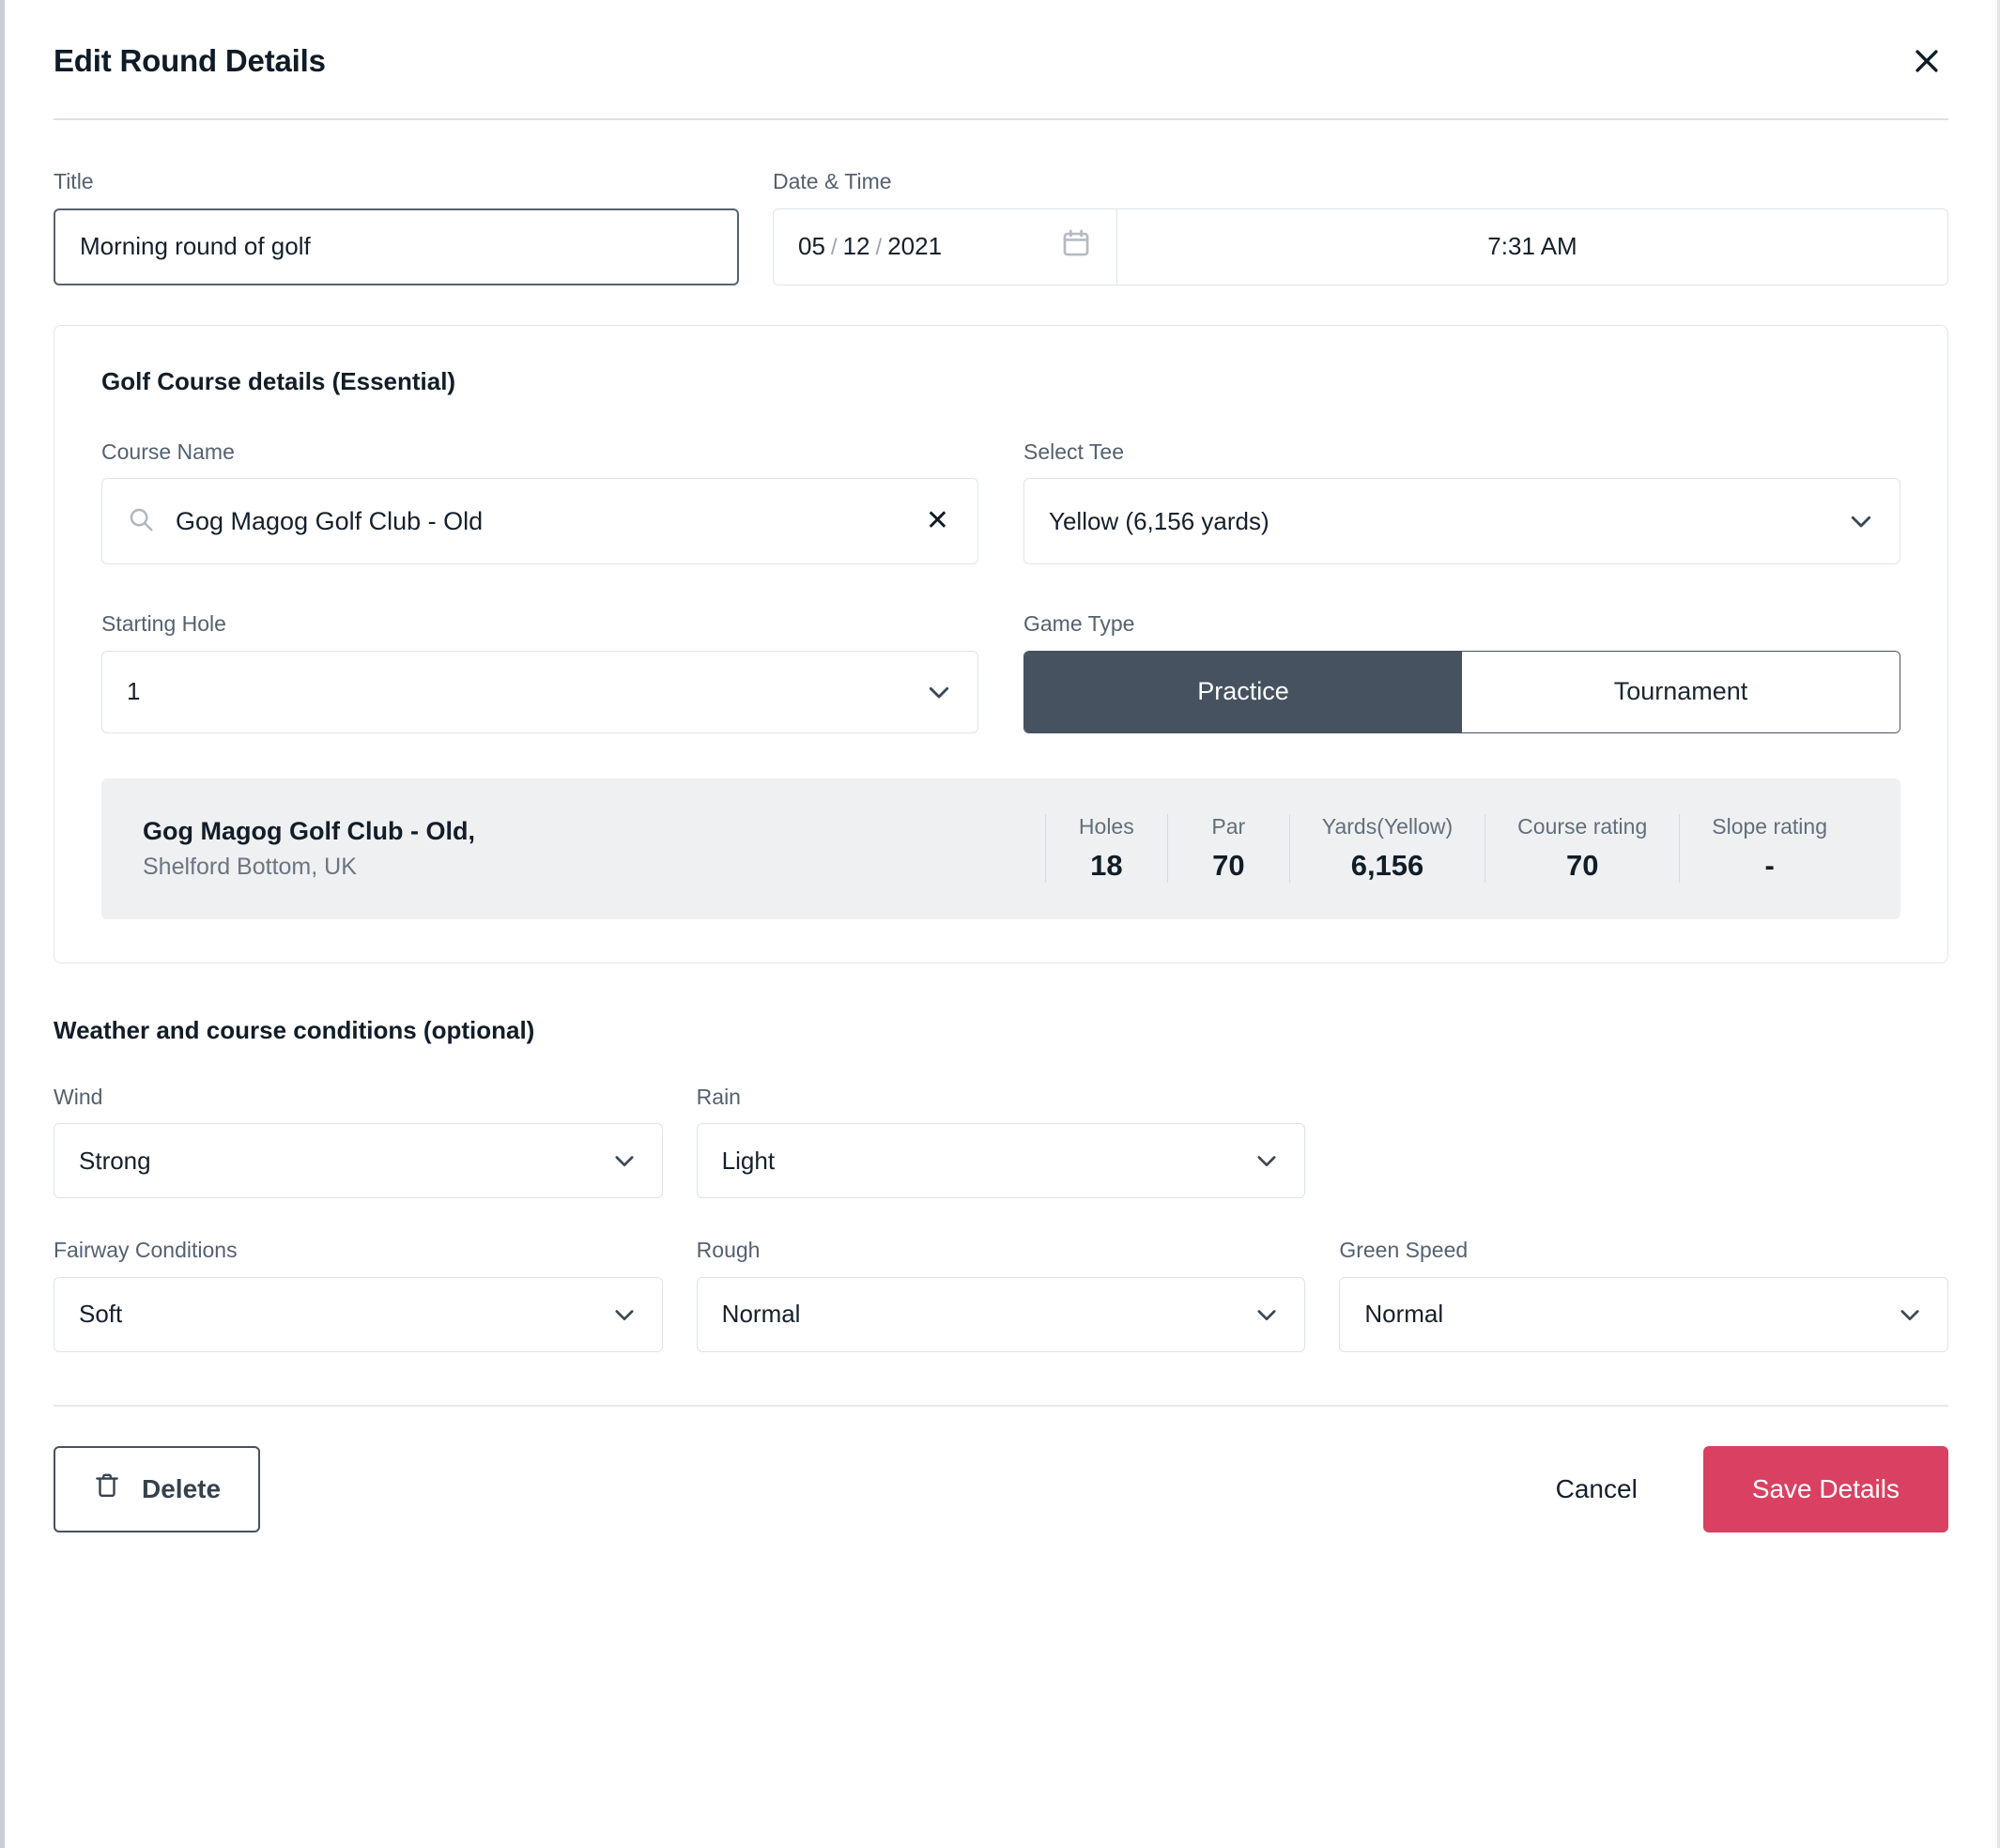 The width and height of the screenshot is (2000, 1848). What do you see at coordinates (1106, 826) in the screenshot?
I see `stat-holes-label: Holes` at bounding box center [1106, 826].